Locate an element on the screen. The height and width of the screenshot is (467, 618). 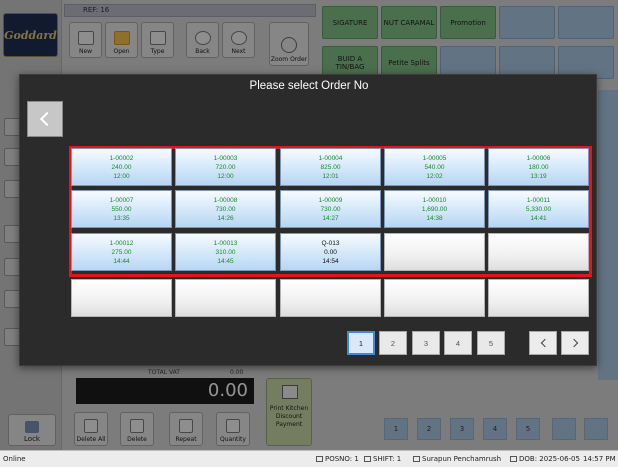
order-no: 1-00012 is located at coordinates (121, 243).